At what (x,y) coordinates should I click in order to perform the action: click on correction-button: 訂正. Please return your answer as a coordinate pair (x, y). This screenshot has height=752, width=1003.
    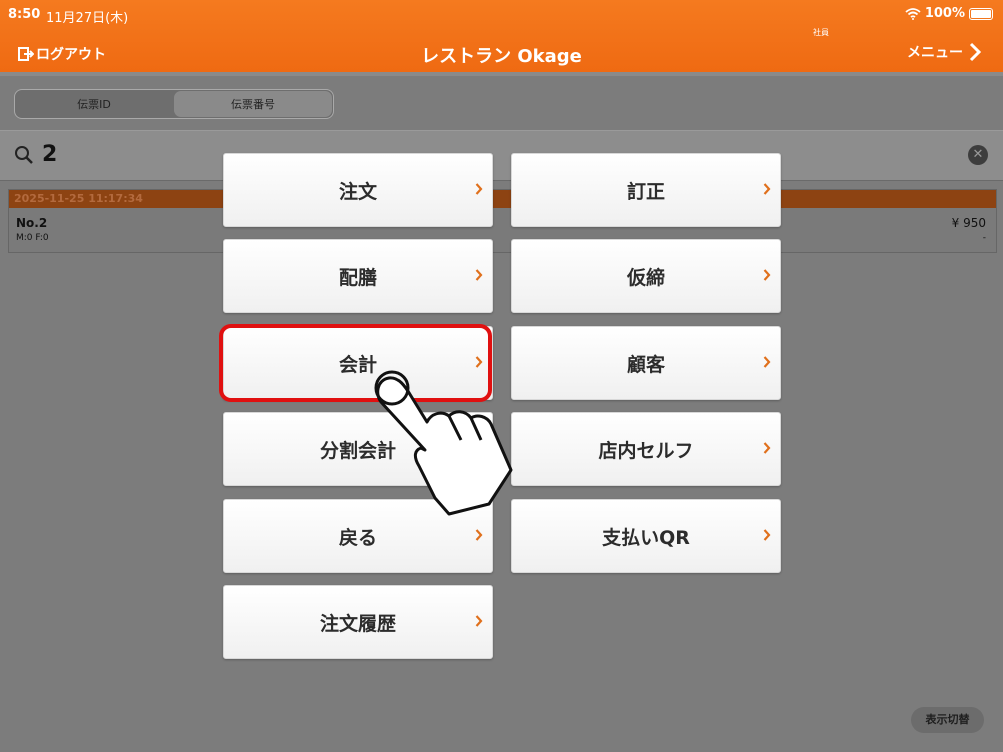
    Looking at the image, I should click on (646, 190).